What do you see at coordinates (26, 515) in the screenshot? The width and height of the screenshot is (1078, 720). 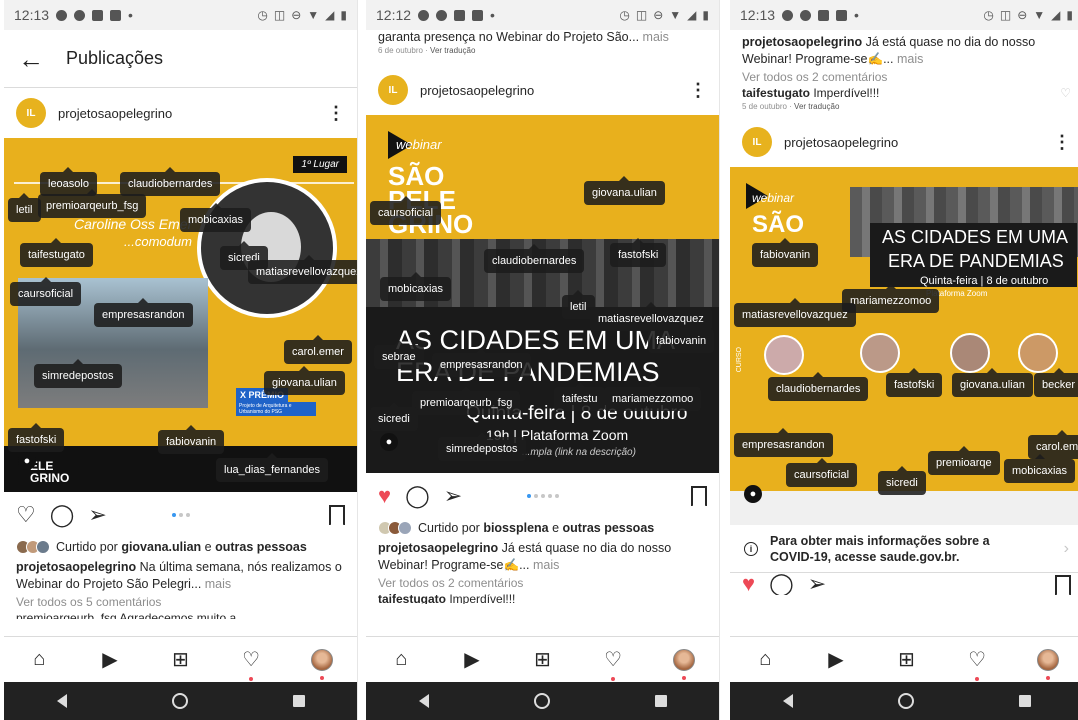 I see `heart-icon: ♡` at bounding box center [26, 515].